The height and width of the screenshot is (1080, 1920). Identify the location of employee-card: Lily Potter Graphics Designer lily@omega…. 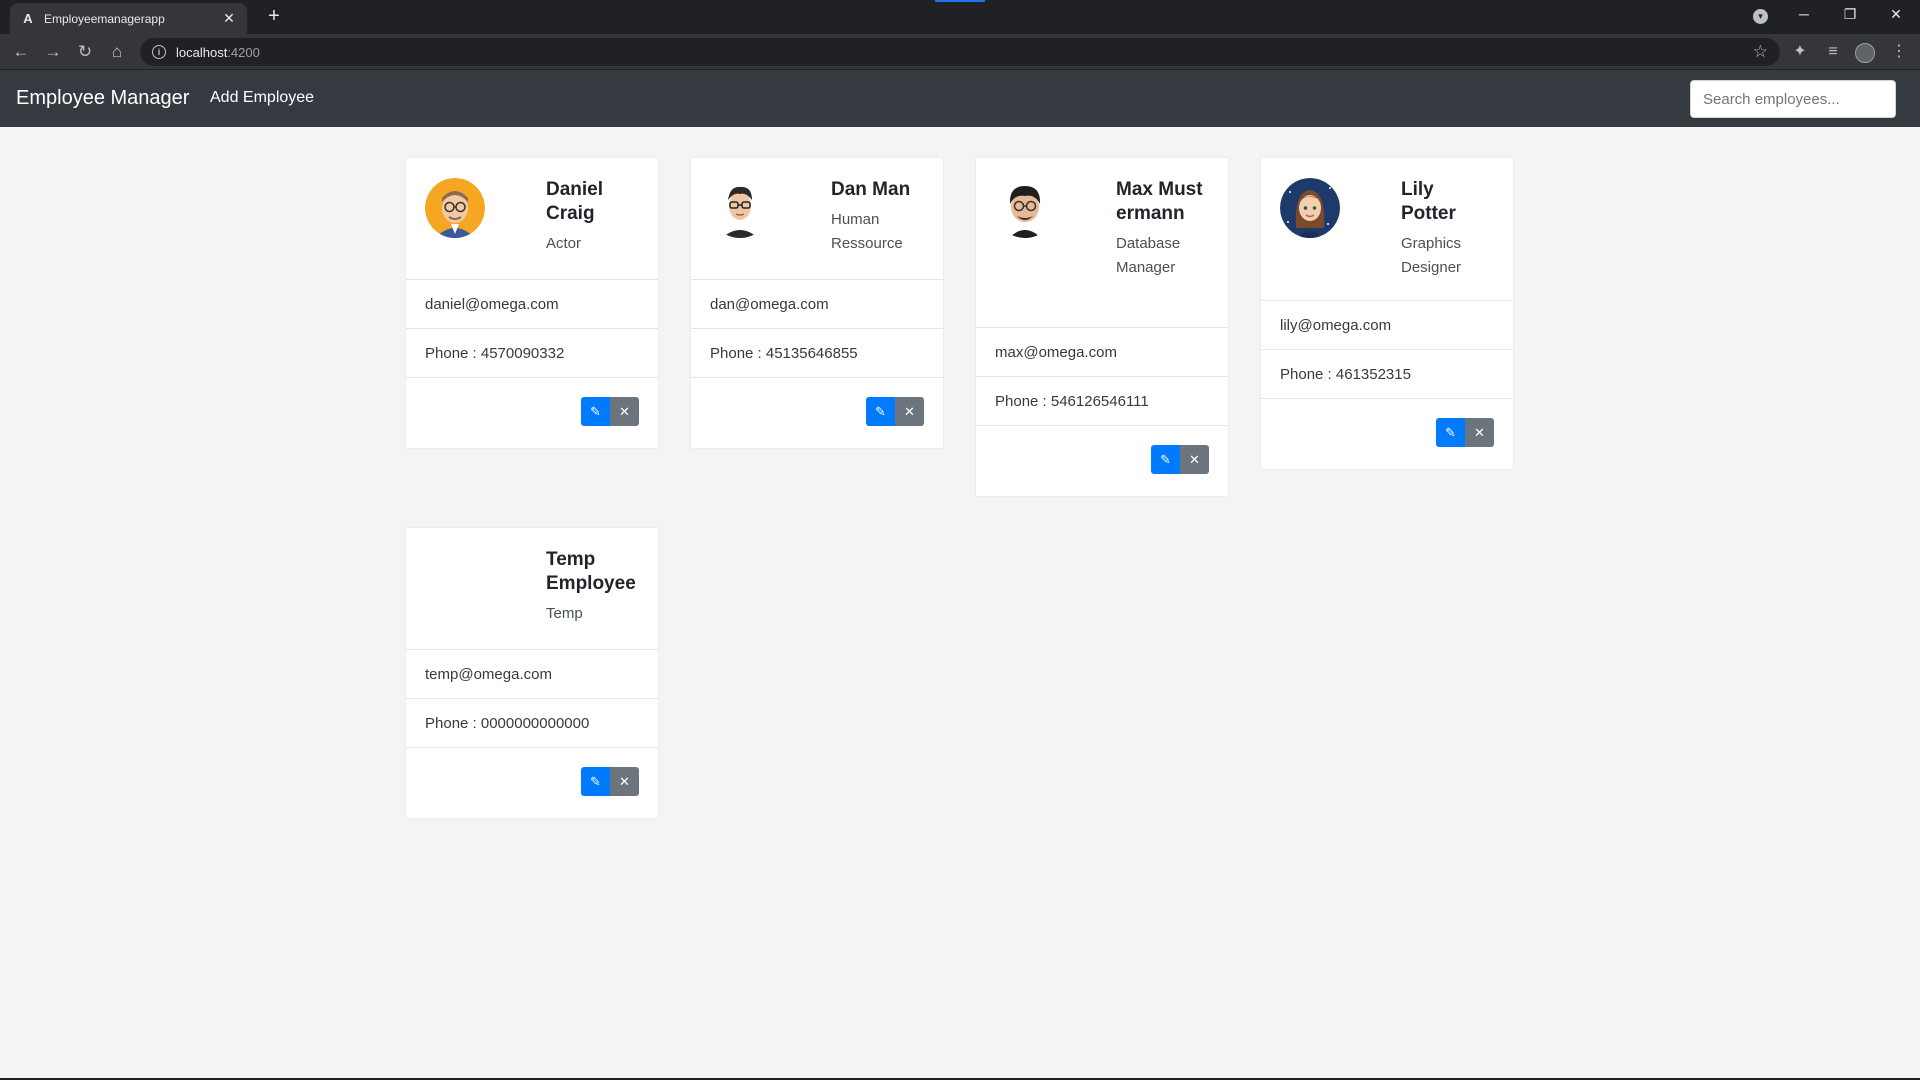
(1387, 313).